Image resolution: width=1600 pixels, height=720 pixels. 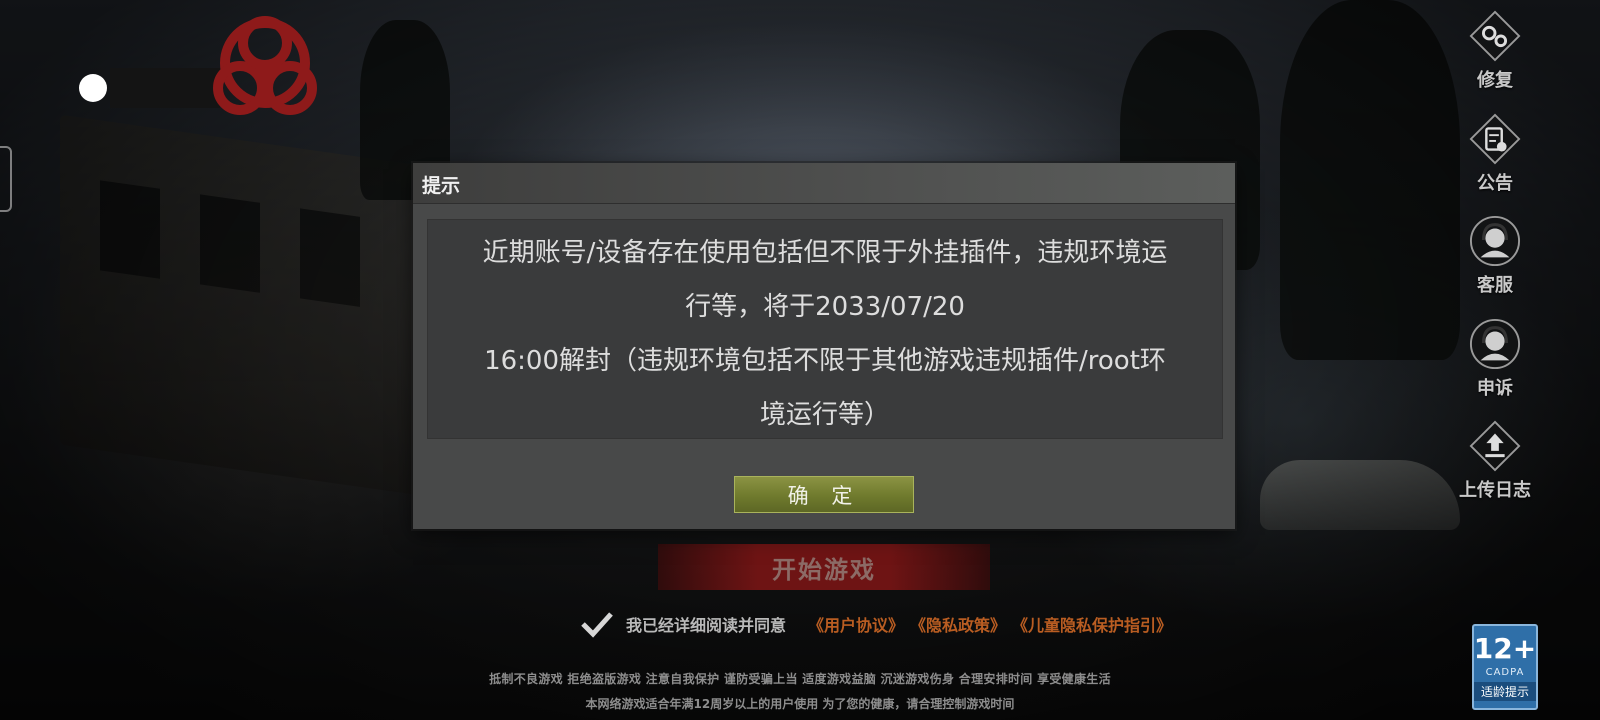 What do you see at coordinates (213, 65) in the screenshot?
I see `biohazard-logo` at bounding box center [213, 65].